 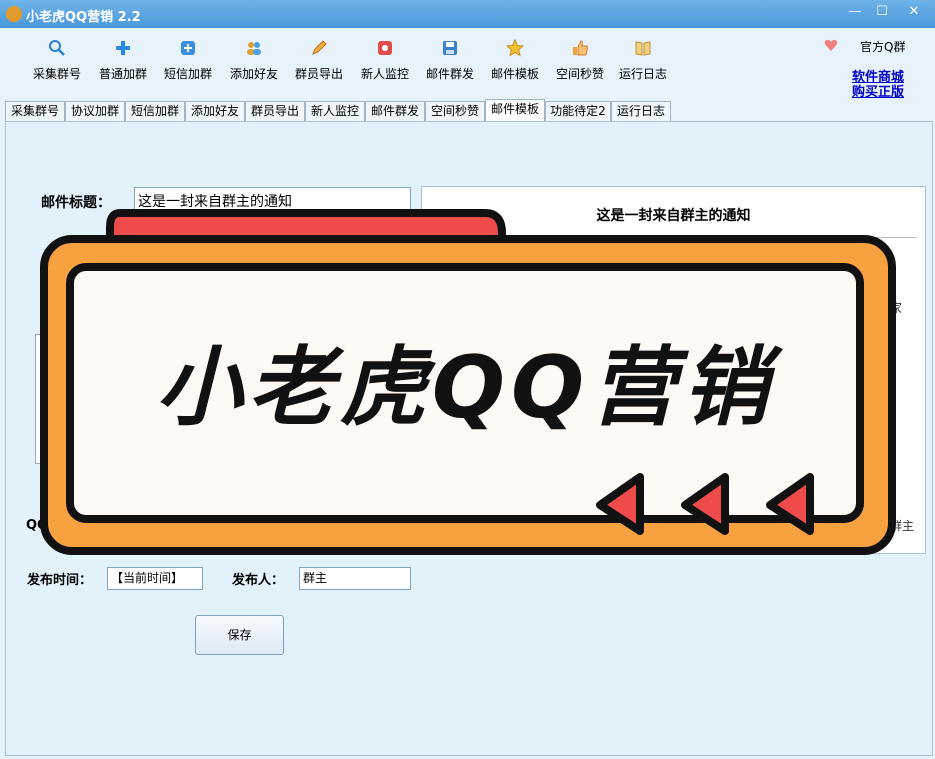 I want to click on tab-add-friend: 添加好友, so click(x=215, y=111).